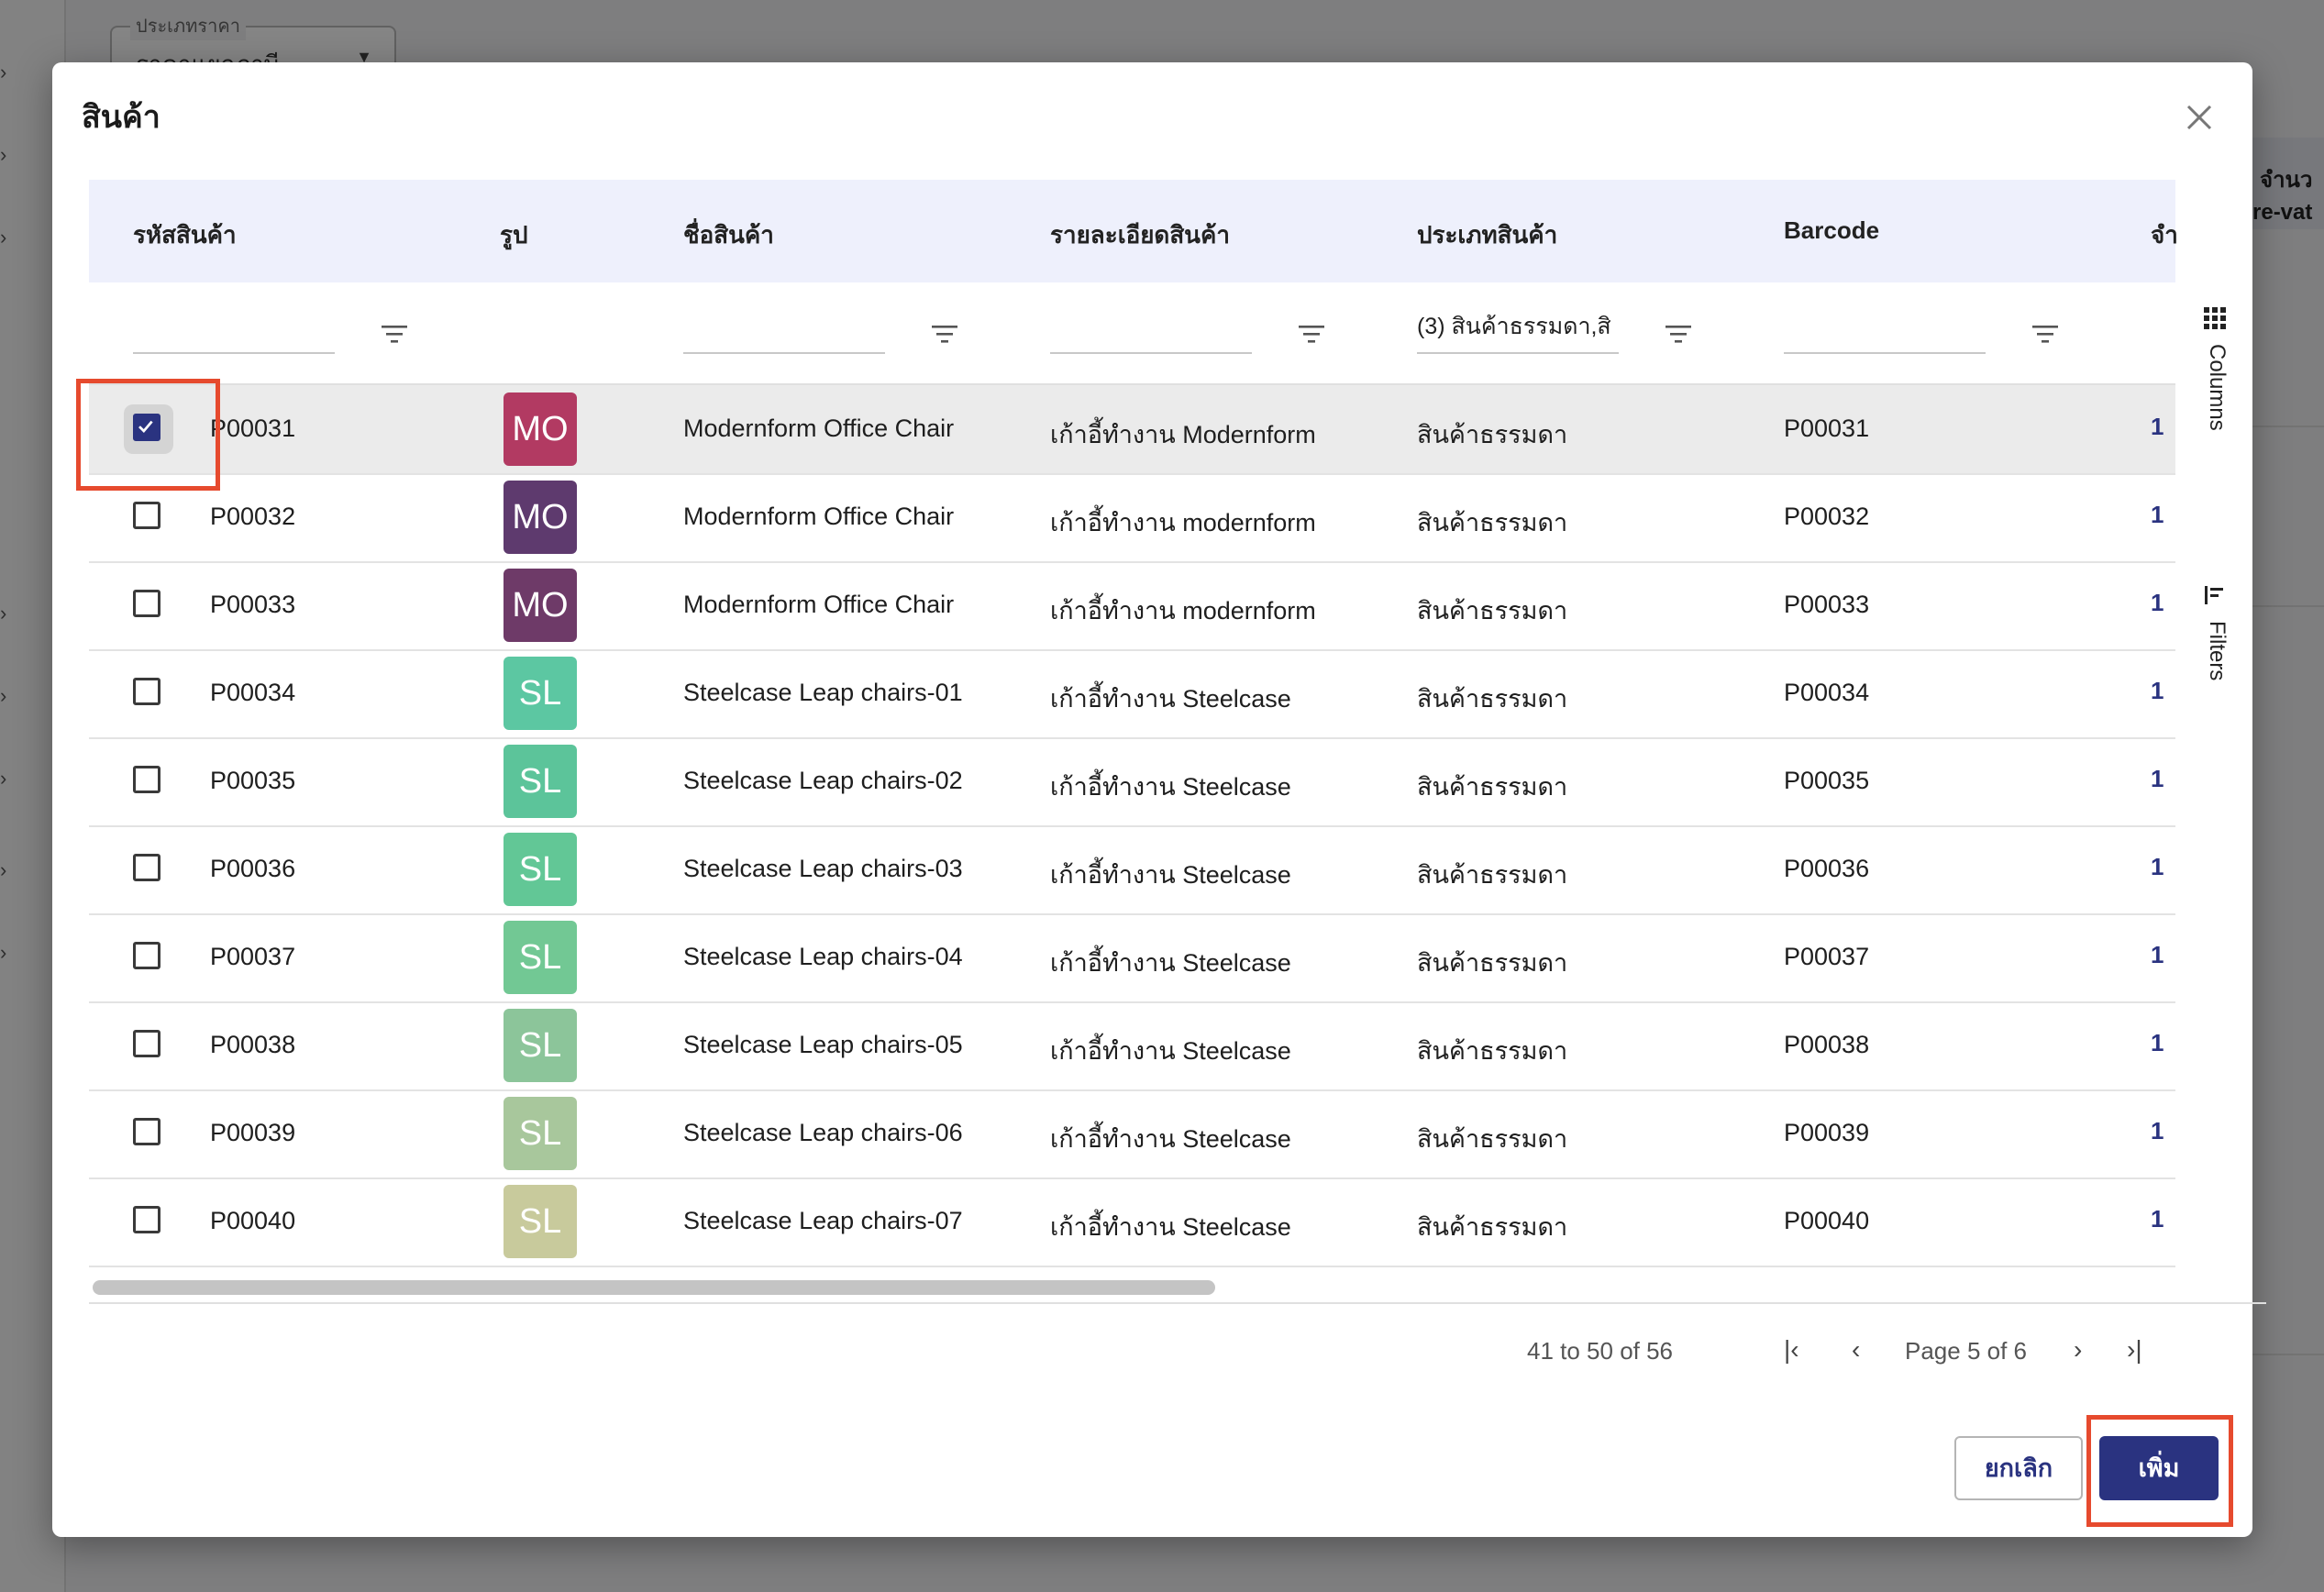 The image size is (2324, 1592). What do you see at coordinates (822, 692) in the screenshot?
I see `cell-name: Steelcase Leap chairs-01` at bounding box center [822, 692].